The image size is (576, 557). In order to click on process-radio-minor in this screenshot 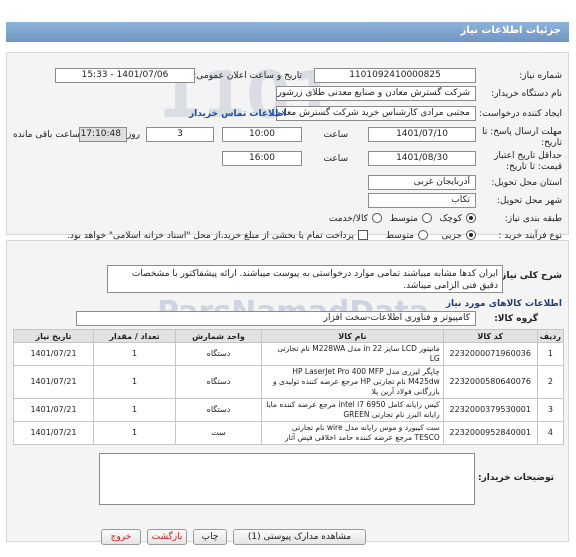, I will do `click(471, 235)`.